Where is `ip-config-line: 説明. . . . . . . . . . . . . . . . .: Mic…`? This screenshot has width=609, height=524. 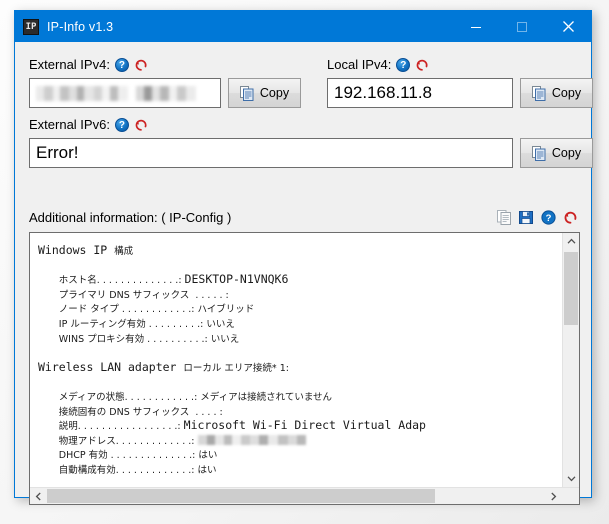 ip-config-line: 説明. . . . . . . . . . . . . . . . .: Mic… is located at coordinates (300, 425).